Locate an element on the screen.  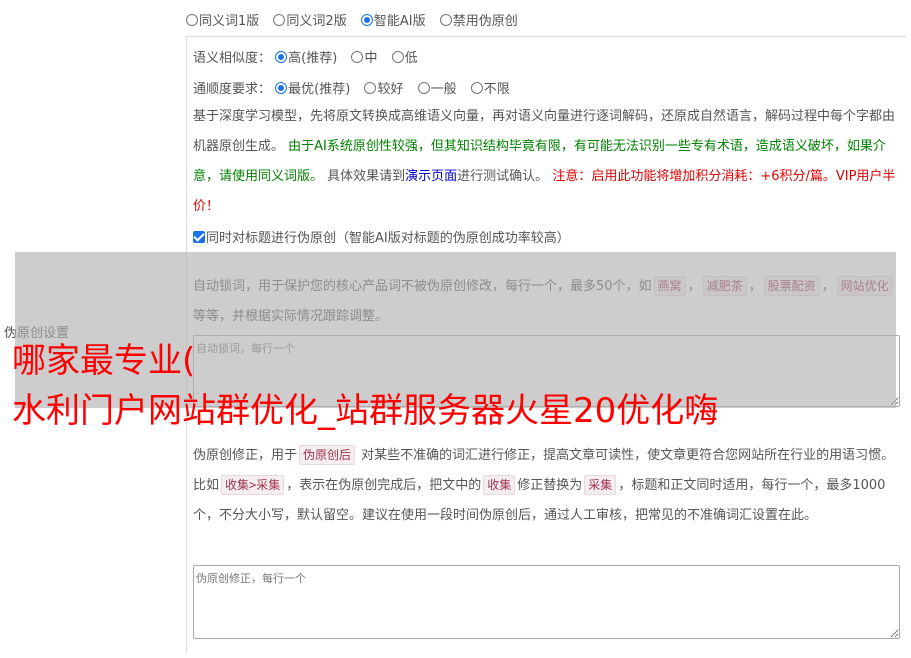
example-tag: 收集 is located at coordinates (499, 485).